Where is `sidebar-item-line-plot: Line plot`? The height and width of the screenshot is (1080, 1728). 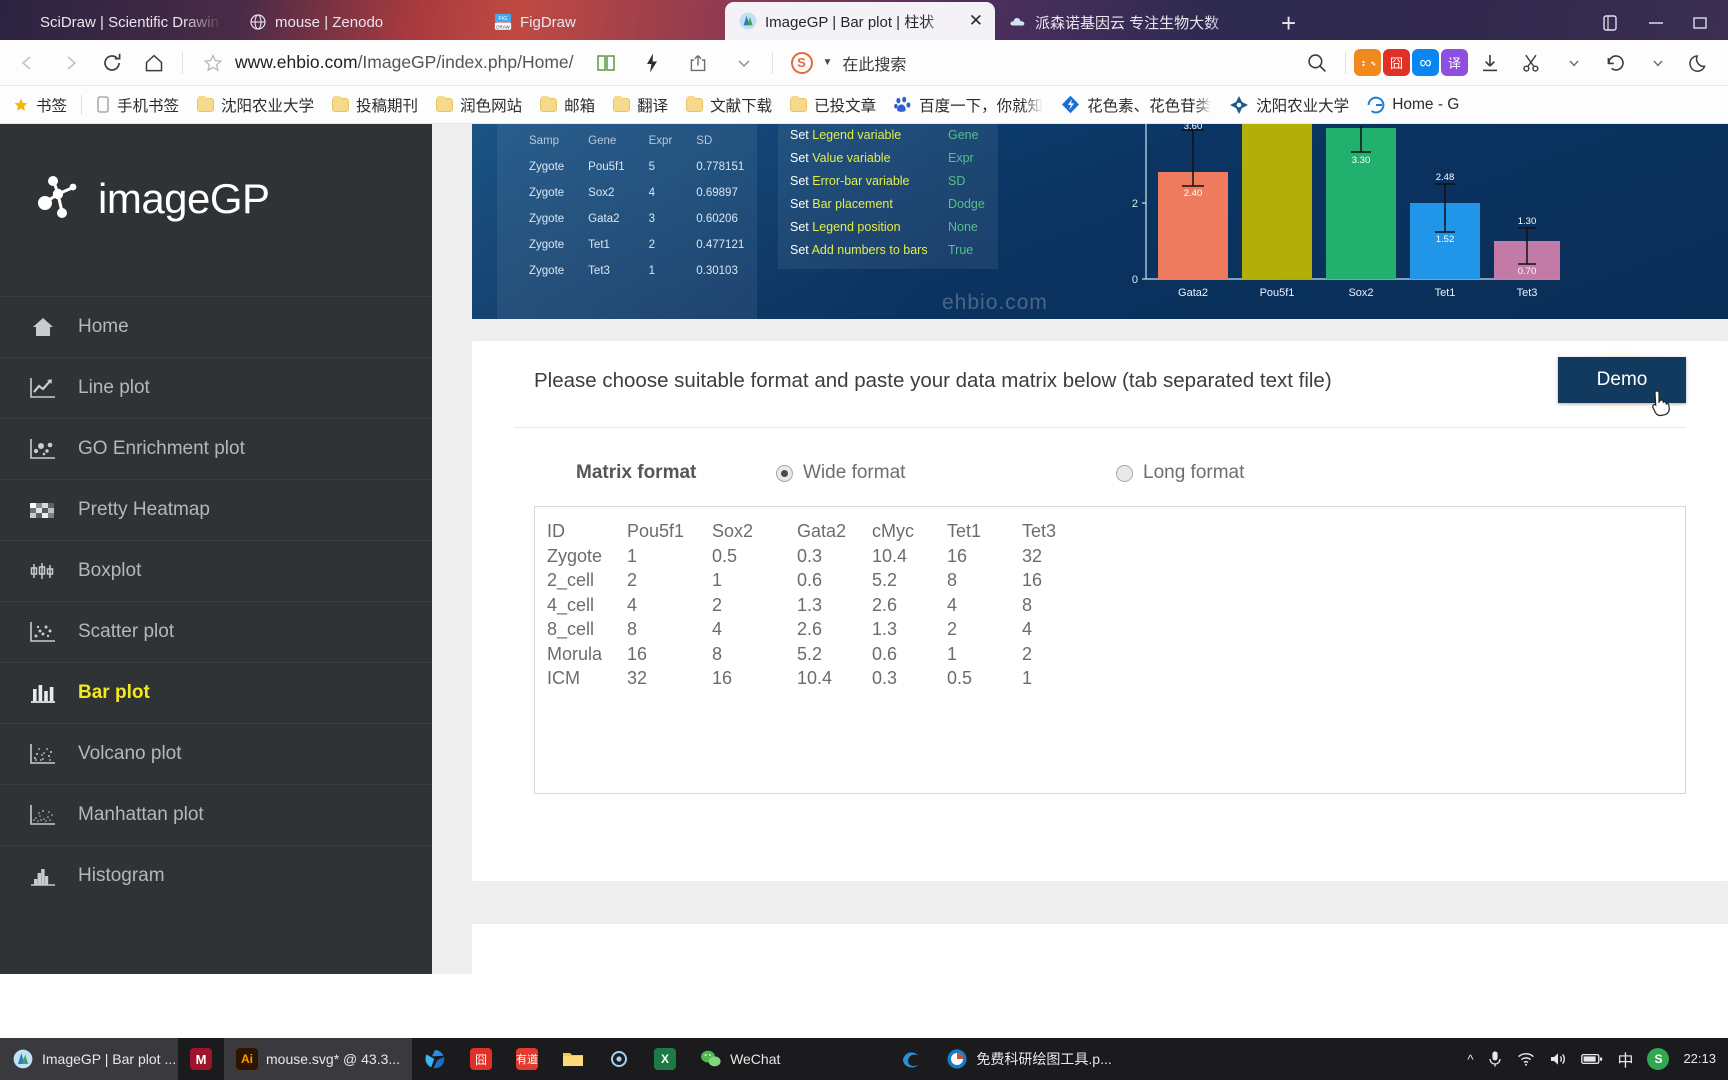
sidebar-item-line-plot: Line plot is located at coordinates (216, 387).